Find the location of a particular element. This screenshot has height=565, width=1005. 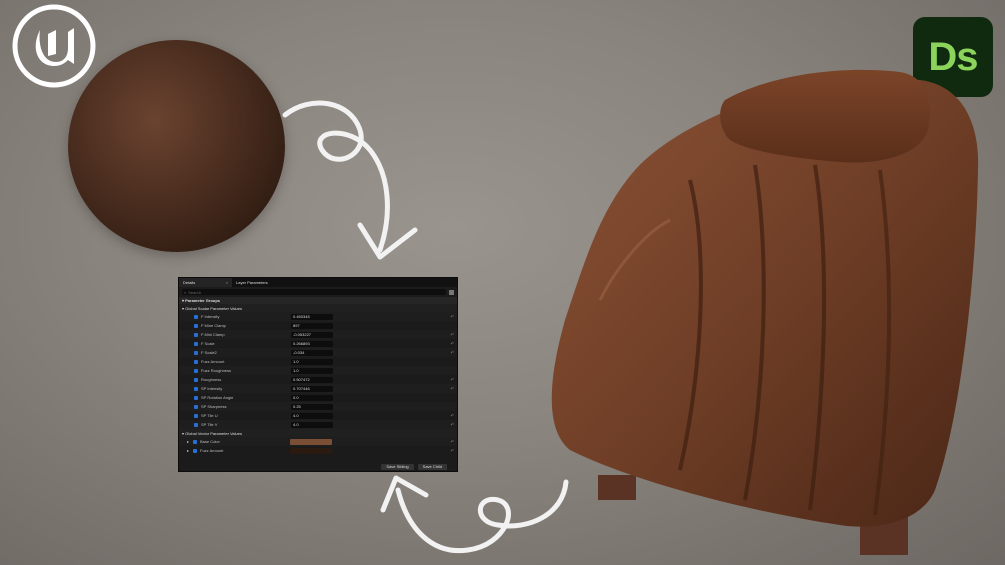

tab-details: Details × is located at coordinates (205, 282).